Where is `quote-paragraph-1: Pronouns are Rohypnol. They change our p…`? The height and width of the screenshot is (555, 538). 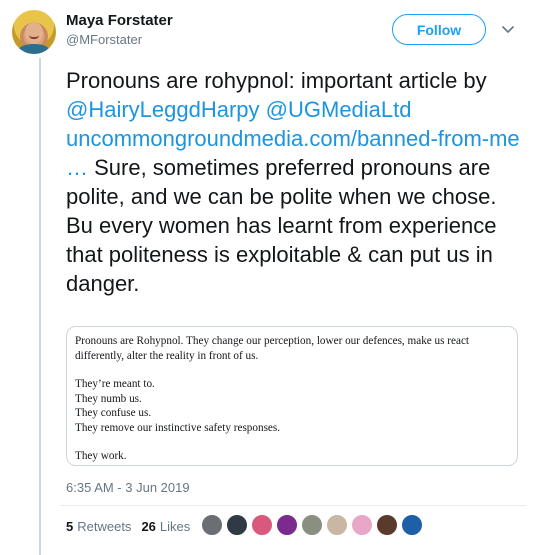 quote-paragraph-1: Pronouns are Rohypnol. They change our p… is located at coordinates (272, 348).